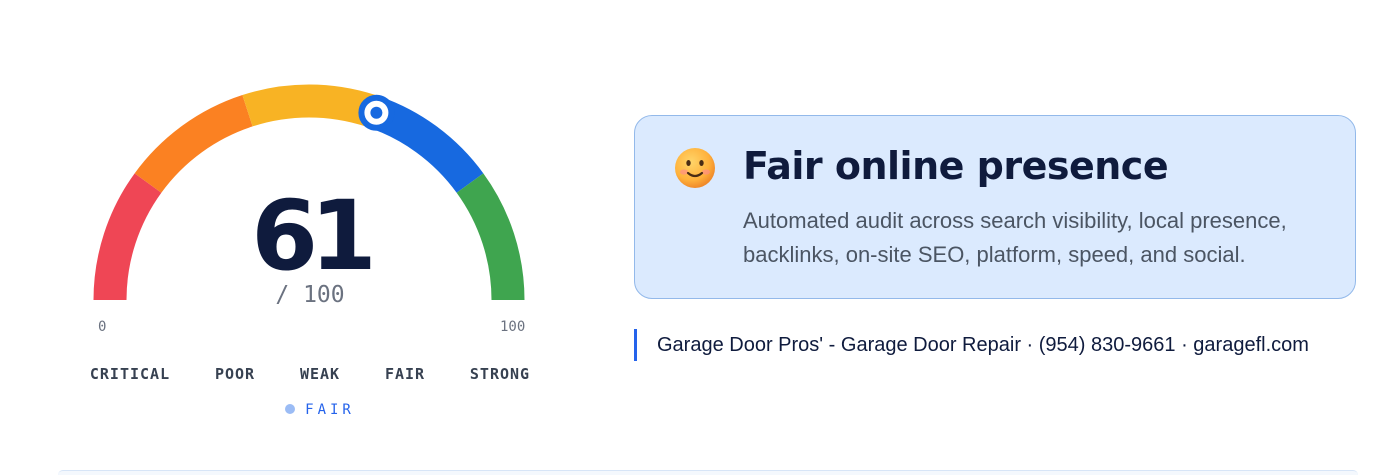 The image size is (1400, 475). What do you see at coordinates (405, 374) in the screenshot?
I see `band-label-fair: FAIR` at bounding box center [405, 374].